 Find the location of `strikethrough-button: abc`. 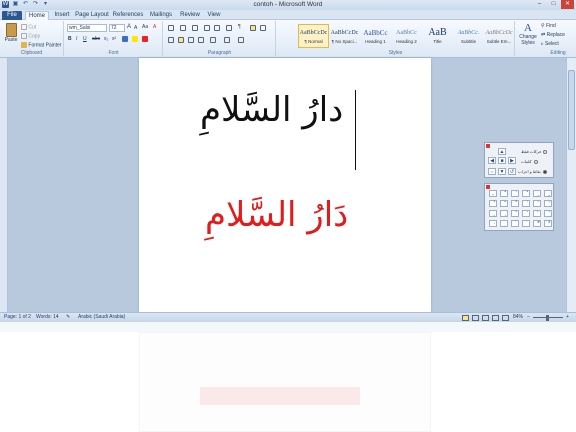

strikethrough-button: abc is located at coordinates (96, 39).